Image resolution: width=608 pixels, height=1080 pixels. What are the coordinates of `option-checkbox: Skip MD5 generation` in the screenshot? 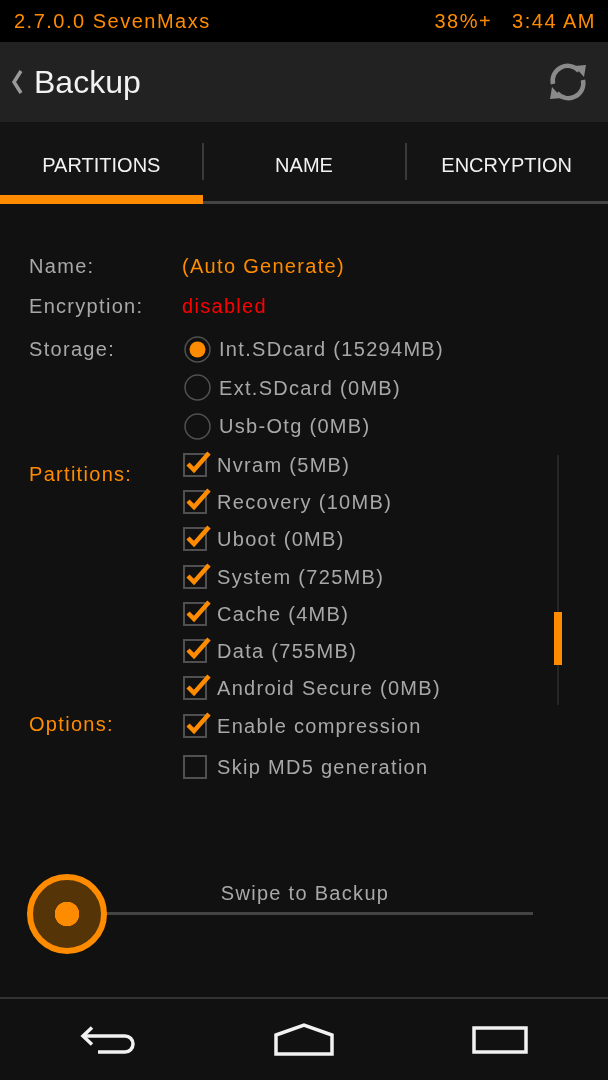 It's located at (305, 767).